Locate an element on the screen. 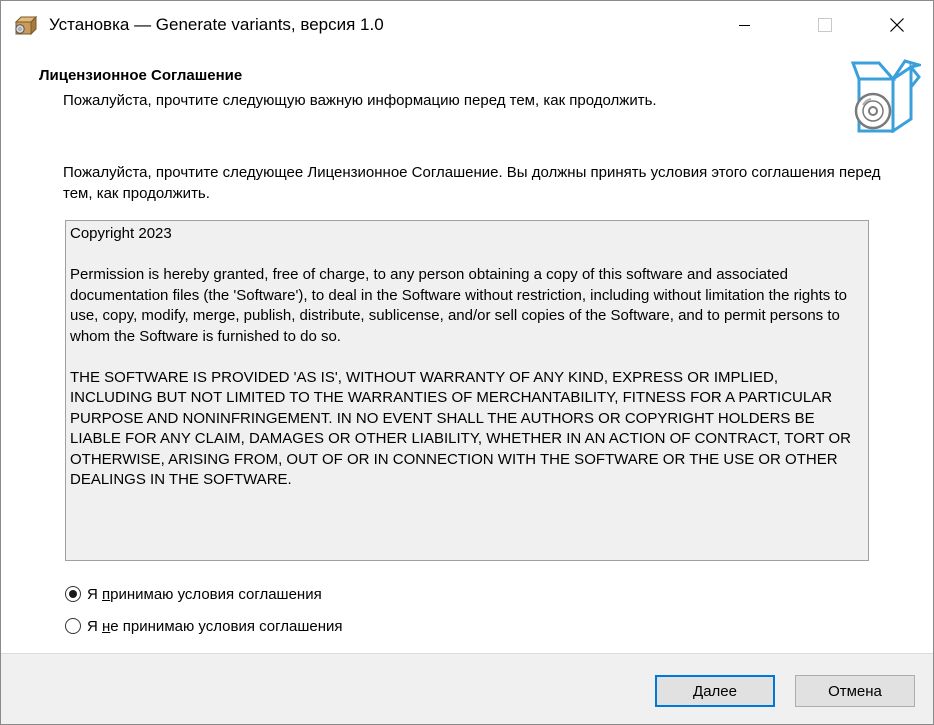 The width and height of the screenshot is (934, 725). minimize-icon is located at coordinates (744, 25).